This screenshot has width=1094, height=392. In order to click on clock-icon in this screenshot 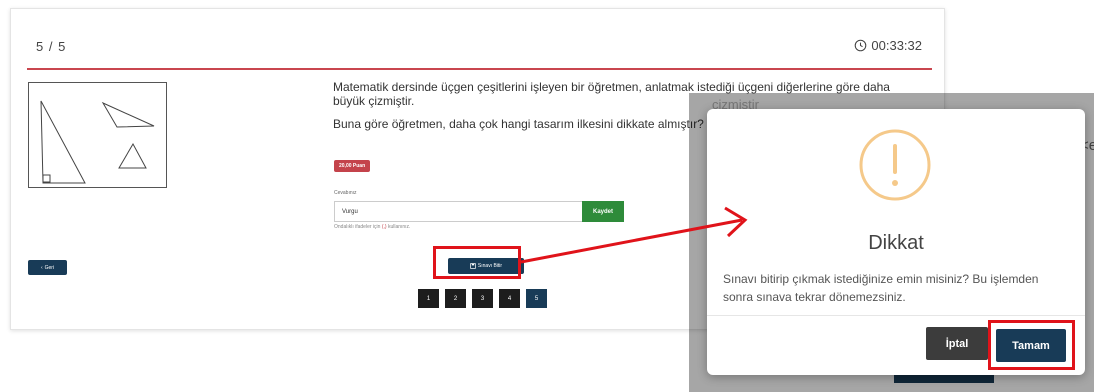, I will do `click(861, 45)`.